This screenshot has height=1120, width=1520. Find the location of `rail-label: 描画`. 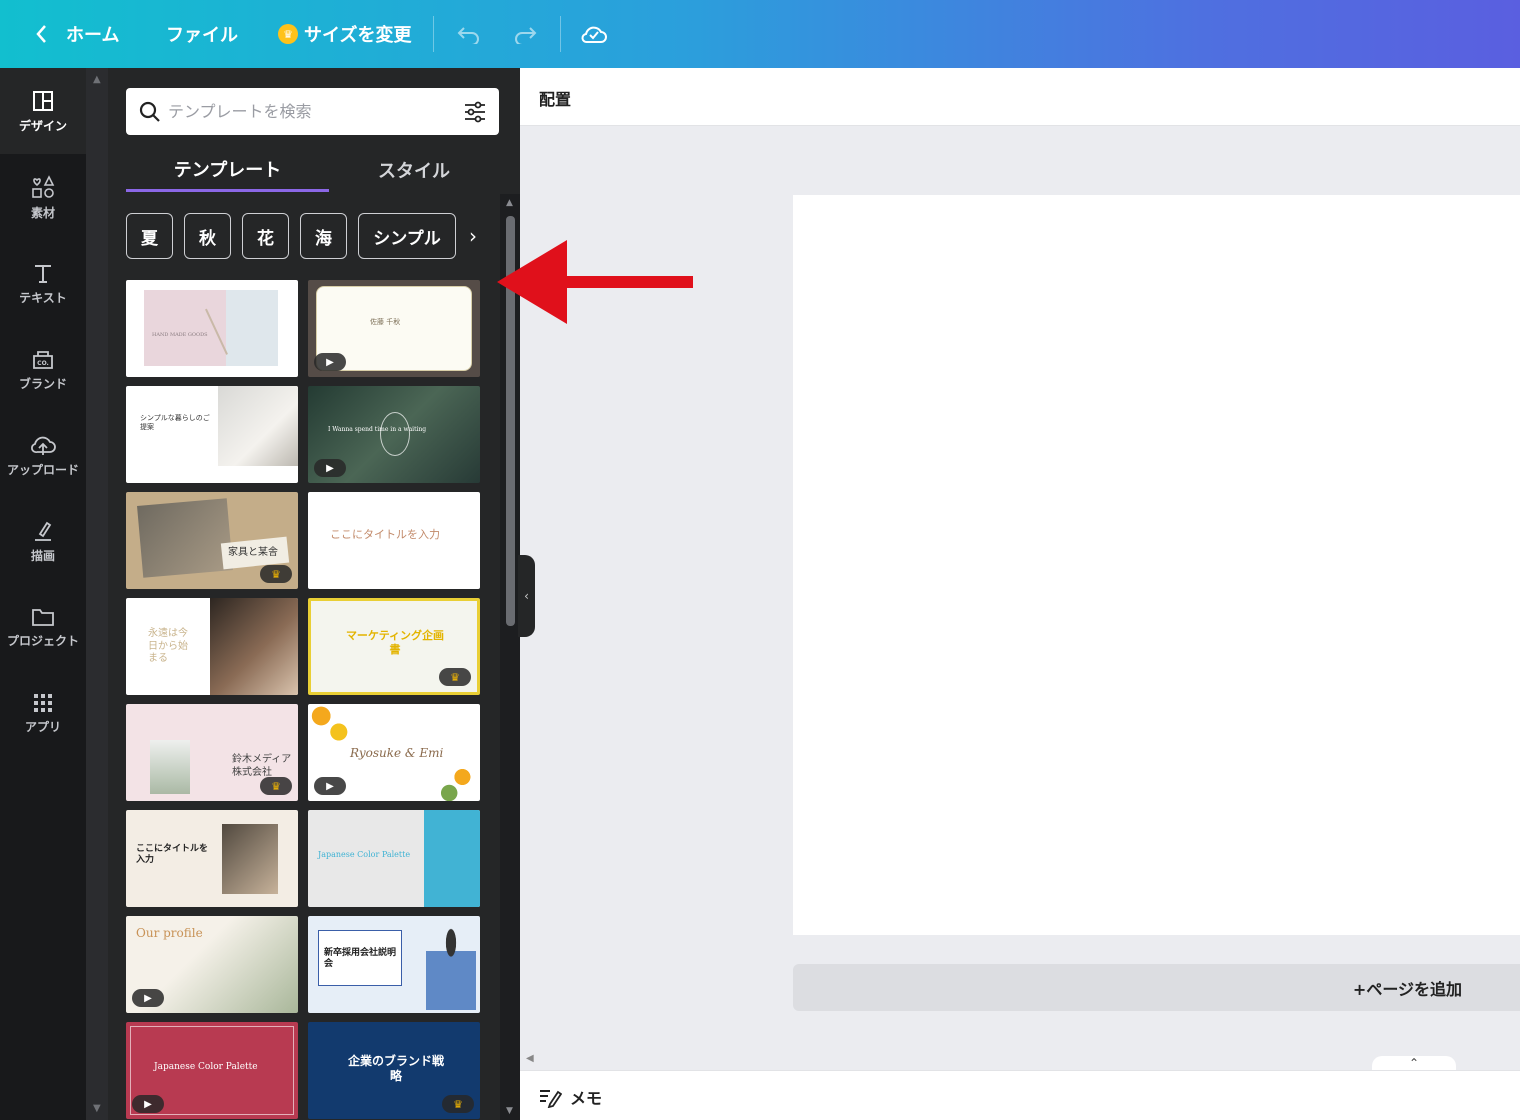

rail-label: 描画 is located at coordinates (42, 555).